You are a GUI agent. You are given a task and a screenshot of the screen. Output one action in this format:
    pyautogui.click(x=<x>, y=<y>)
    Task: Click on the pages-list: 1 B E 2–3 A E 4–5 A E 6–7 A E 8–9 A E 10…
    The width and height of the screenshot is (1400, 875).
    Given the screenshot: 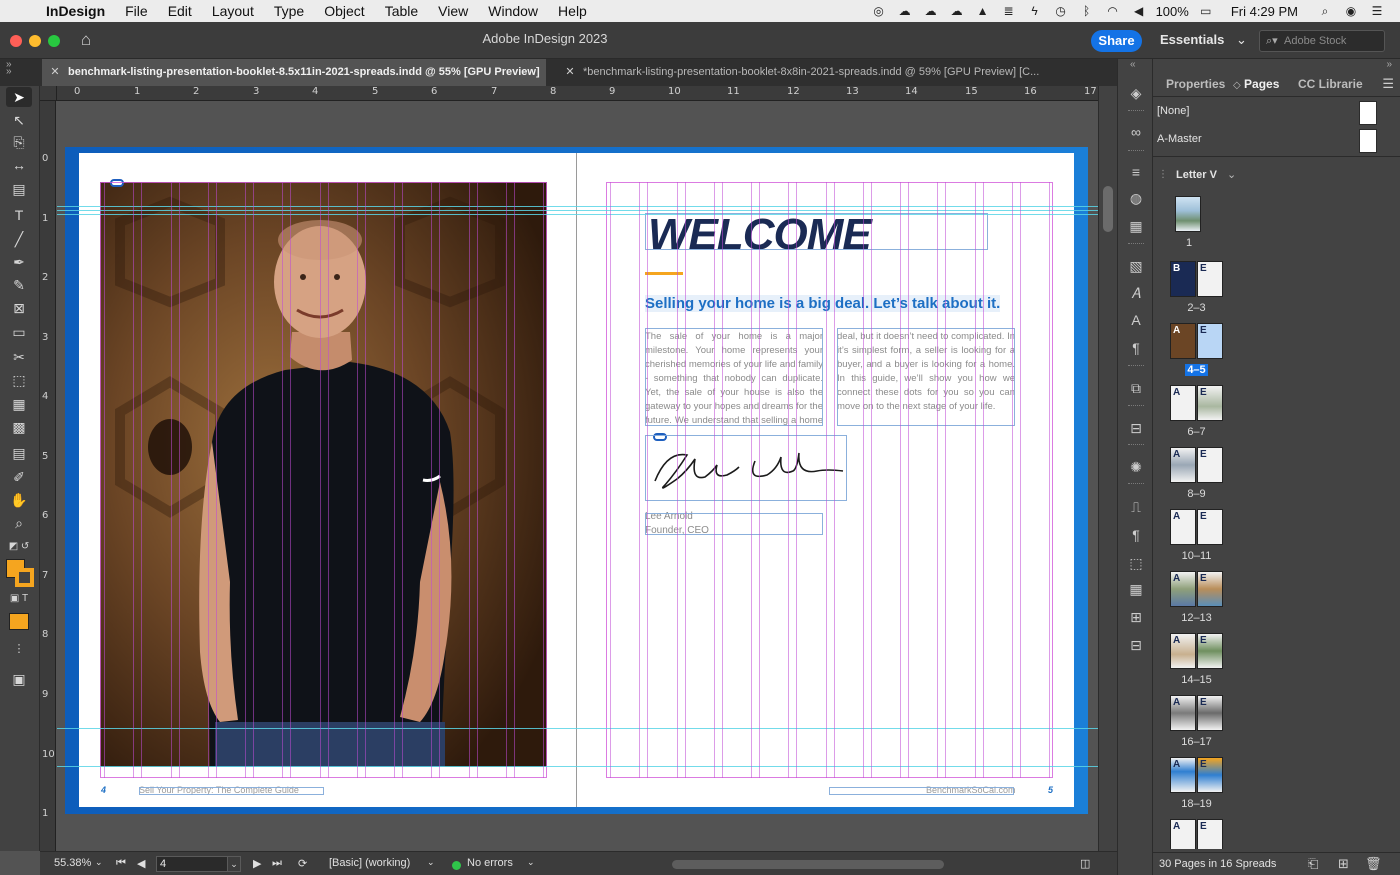 What is the action you would take?
    pyautogui.click(x=1271, y=519)
    